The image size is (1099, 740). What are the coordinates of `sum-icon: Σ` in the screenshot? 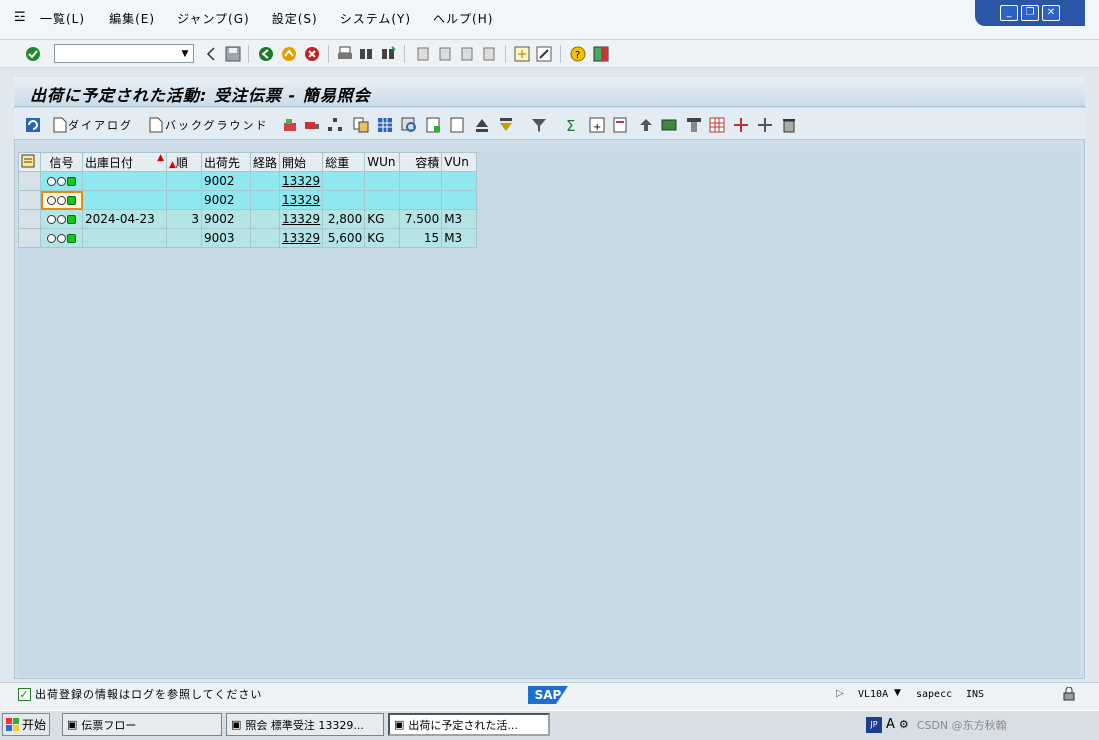 It's located at (572, 125).